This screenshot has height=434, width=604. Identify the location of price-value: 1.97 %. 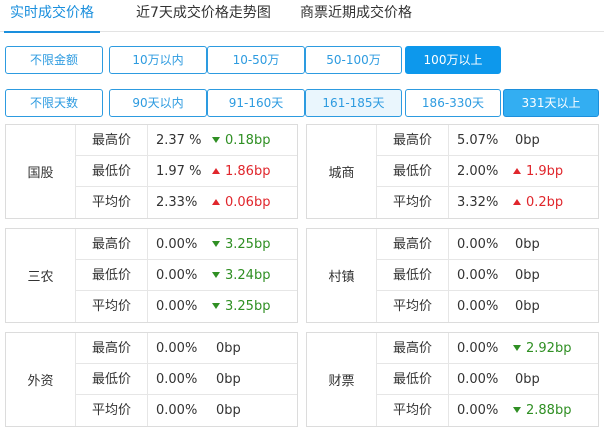
(179, 171).